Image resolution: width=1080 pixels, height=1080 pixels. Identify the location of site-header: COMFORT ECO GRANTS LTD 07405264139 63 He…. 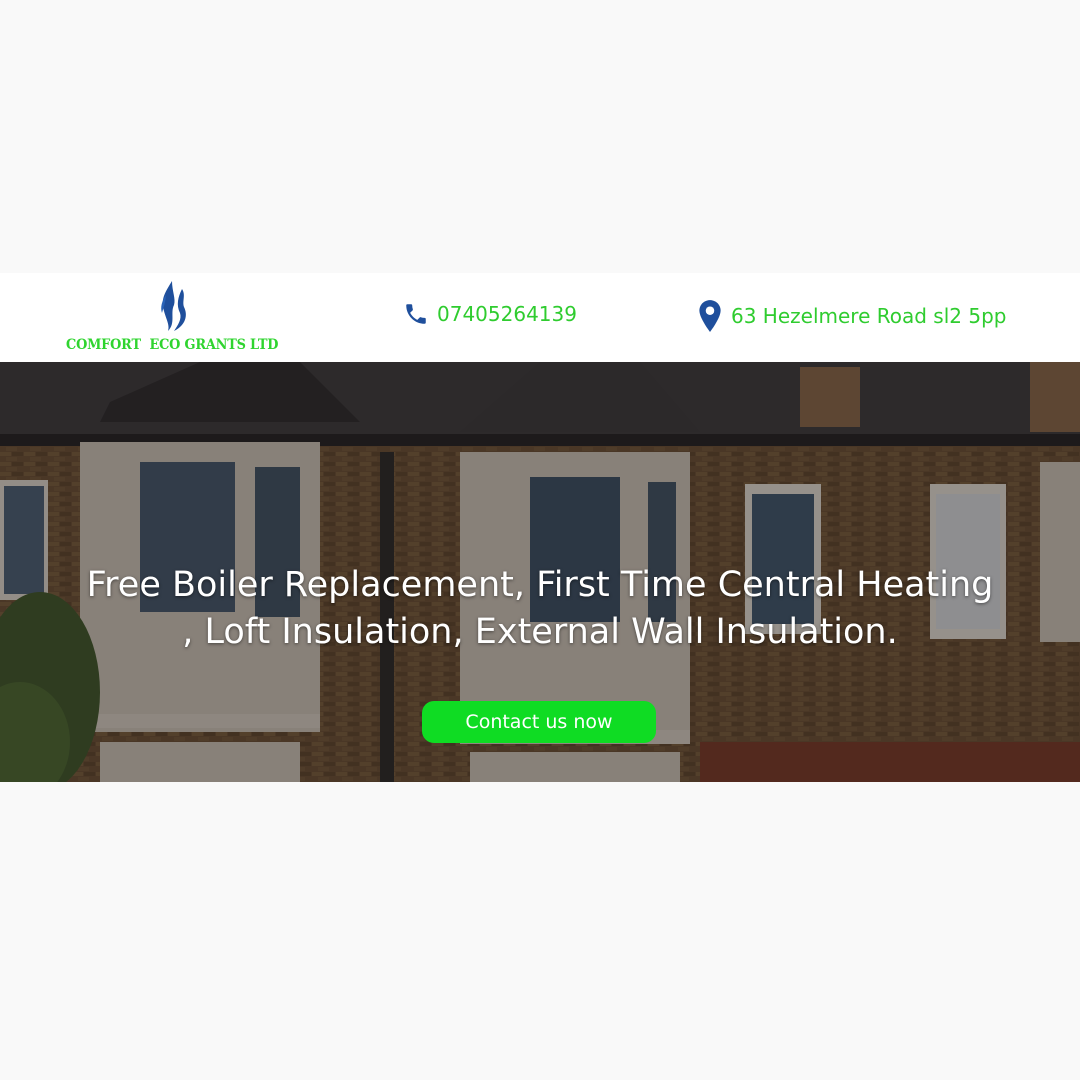
(540, 317).